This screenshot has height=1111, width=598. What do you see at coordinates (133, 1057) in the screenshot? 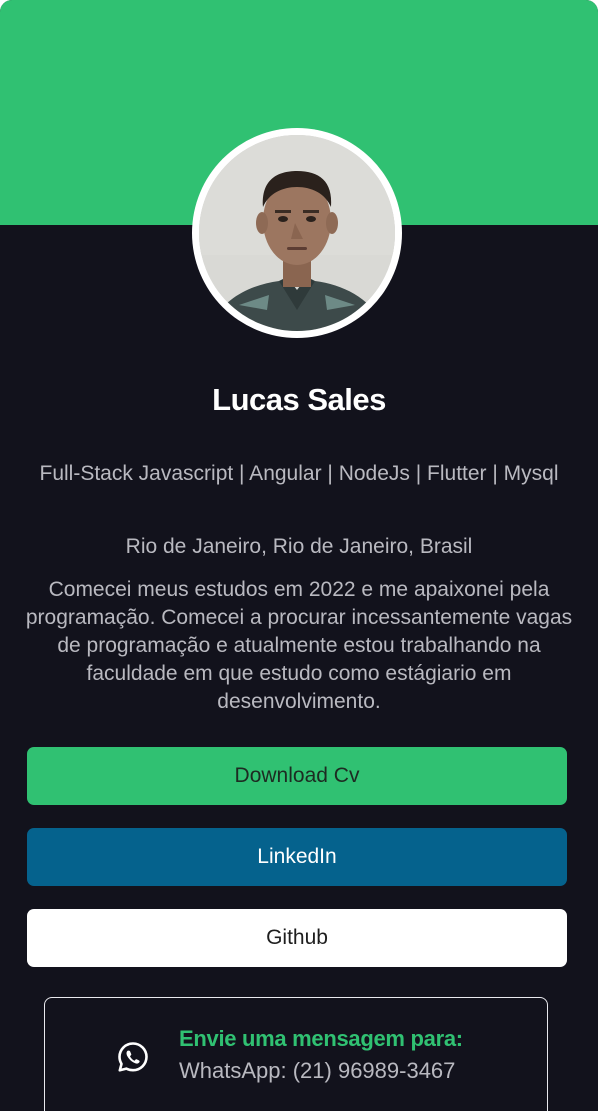
I see `whatsapp-icon` at bounding box center [133, 1057].